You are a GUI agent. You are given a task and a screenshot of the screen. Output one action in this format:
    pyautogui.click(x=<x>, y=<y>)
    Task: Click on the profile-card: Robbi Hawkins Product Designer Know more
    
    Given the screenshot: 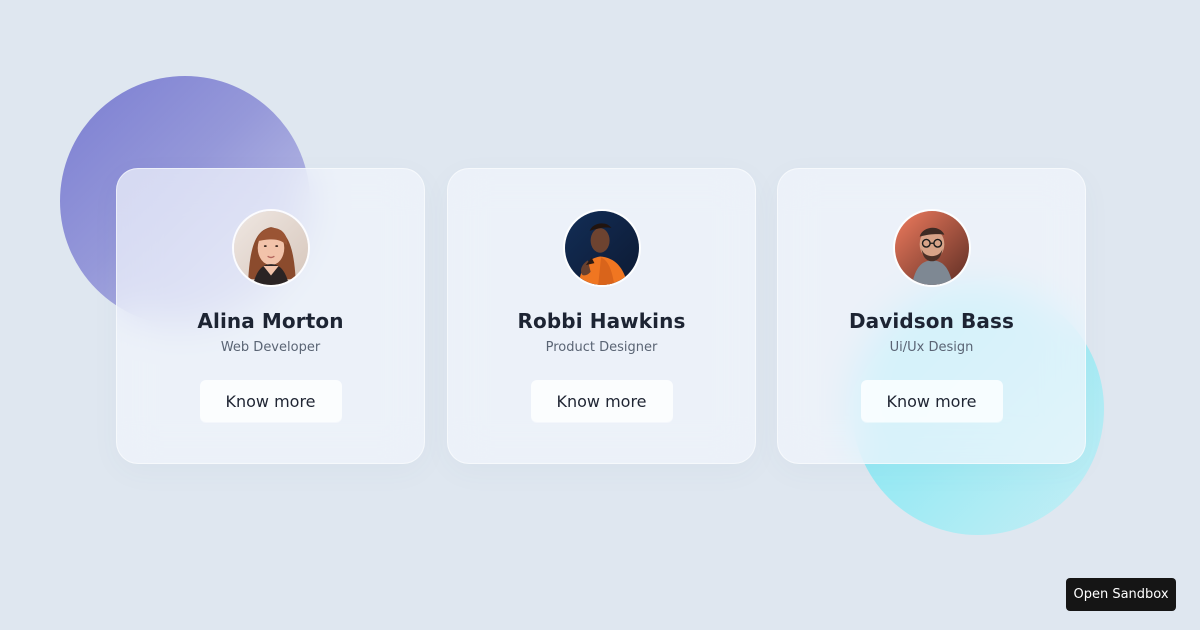 What is the action you would take?
    pyautogui.click(x=601, y=316)
    